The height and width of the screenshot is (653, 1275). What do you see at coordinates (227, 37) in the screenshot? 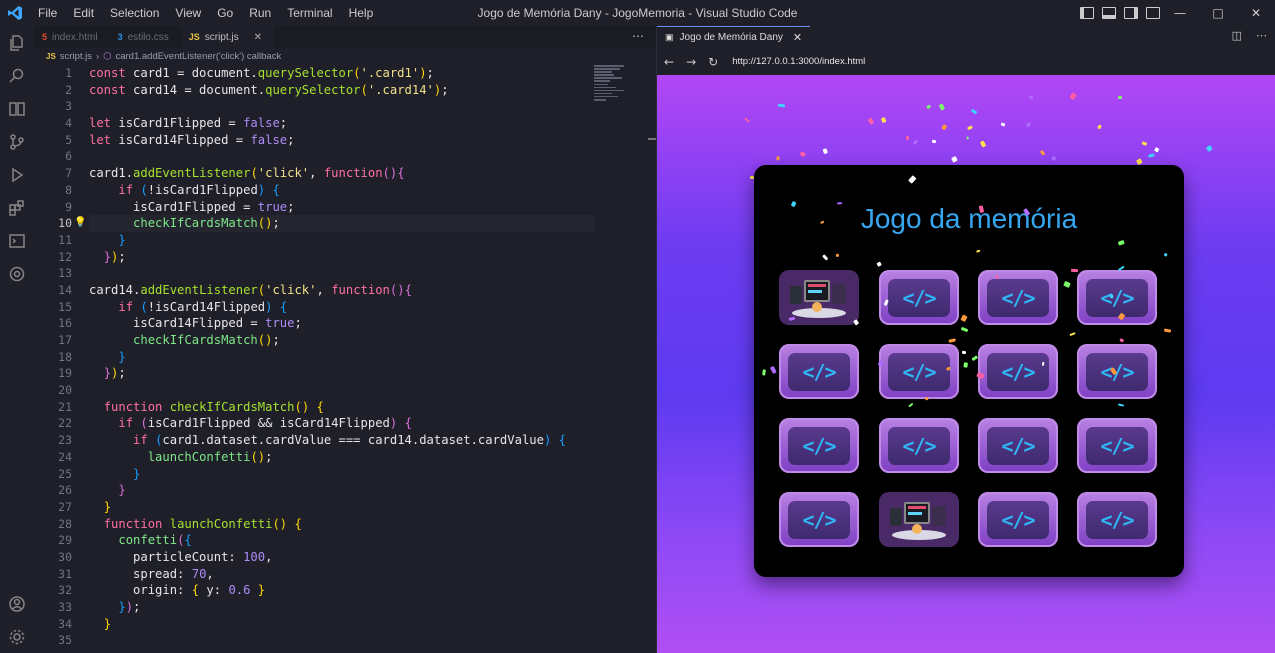
I see `tab-script-js: JS script.js ✕` at bounding box center [227, 37].